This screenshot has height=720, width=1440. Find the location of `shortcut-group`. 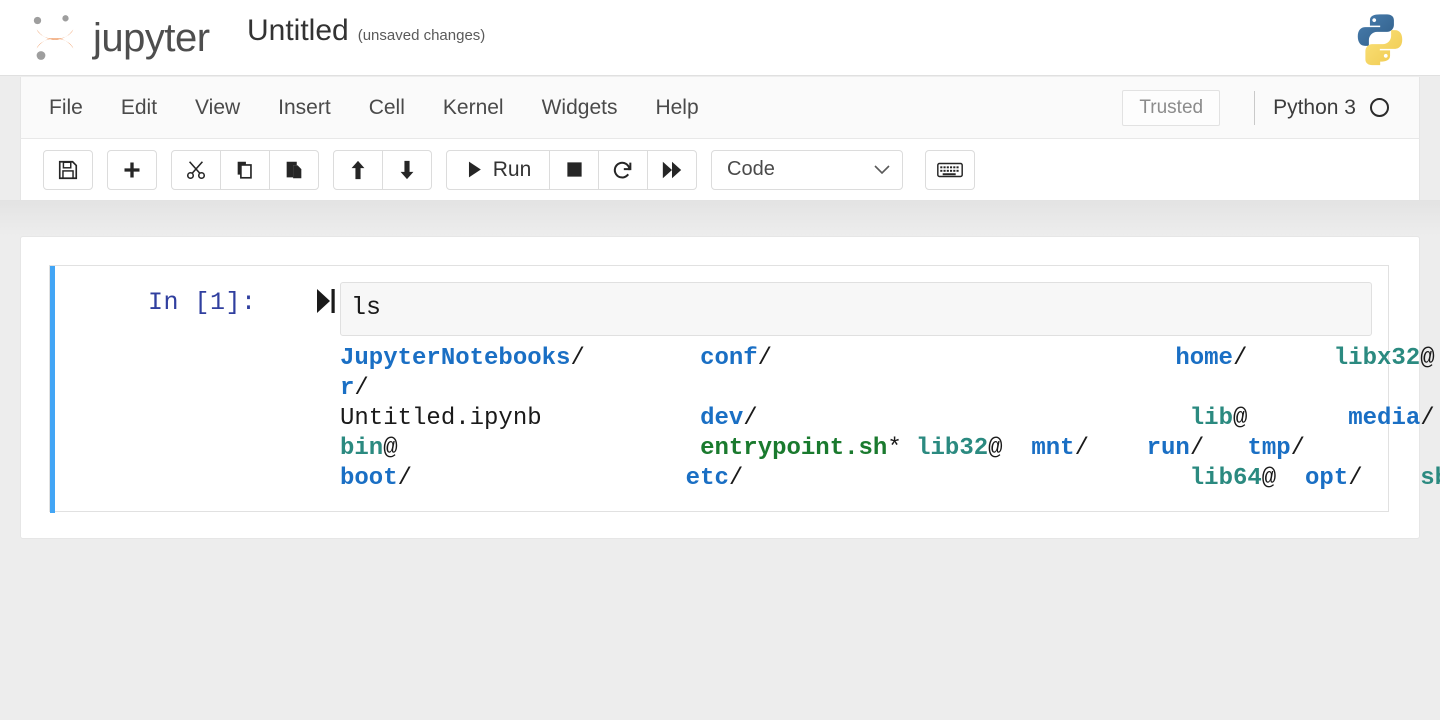

shortcut-group is located at coordinates (950, 169).